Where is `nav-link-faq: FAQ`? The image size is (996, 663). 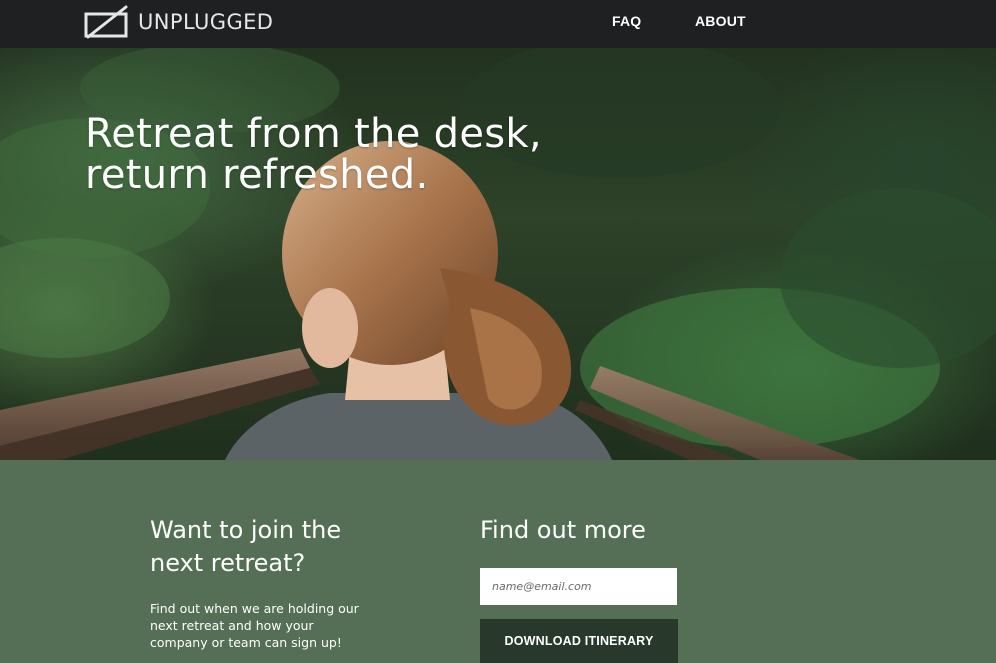 nav-link-faq: FAQ is located at coordinates (626, 21).